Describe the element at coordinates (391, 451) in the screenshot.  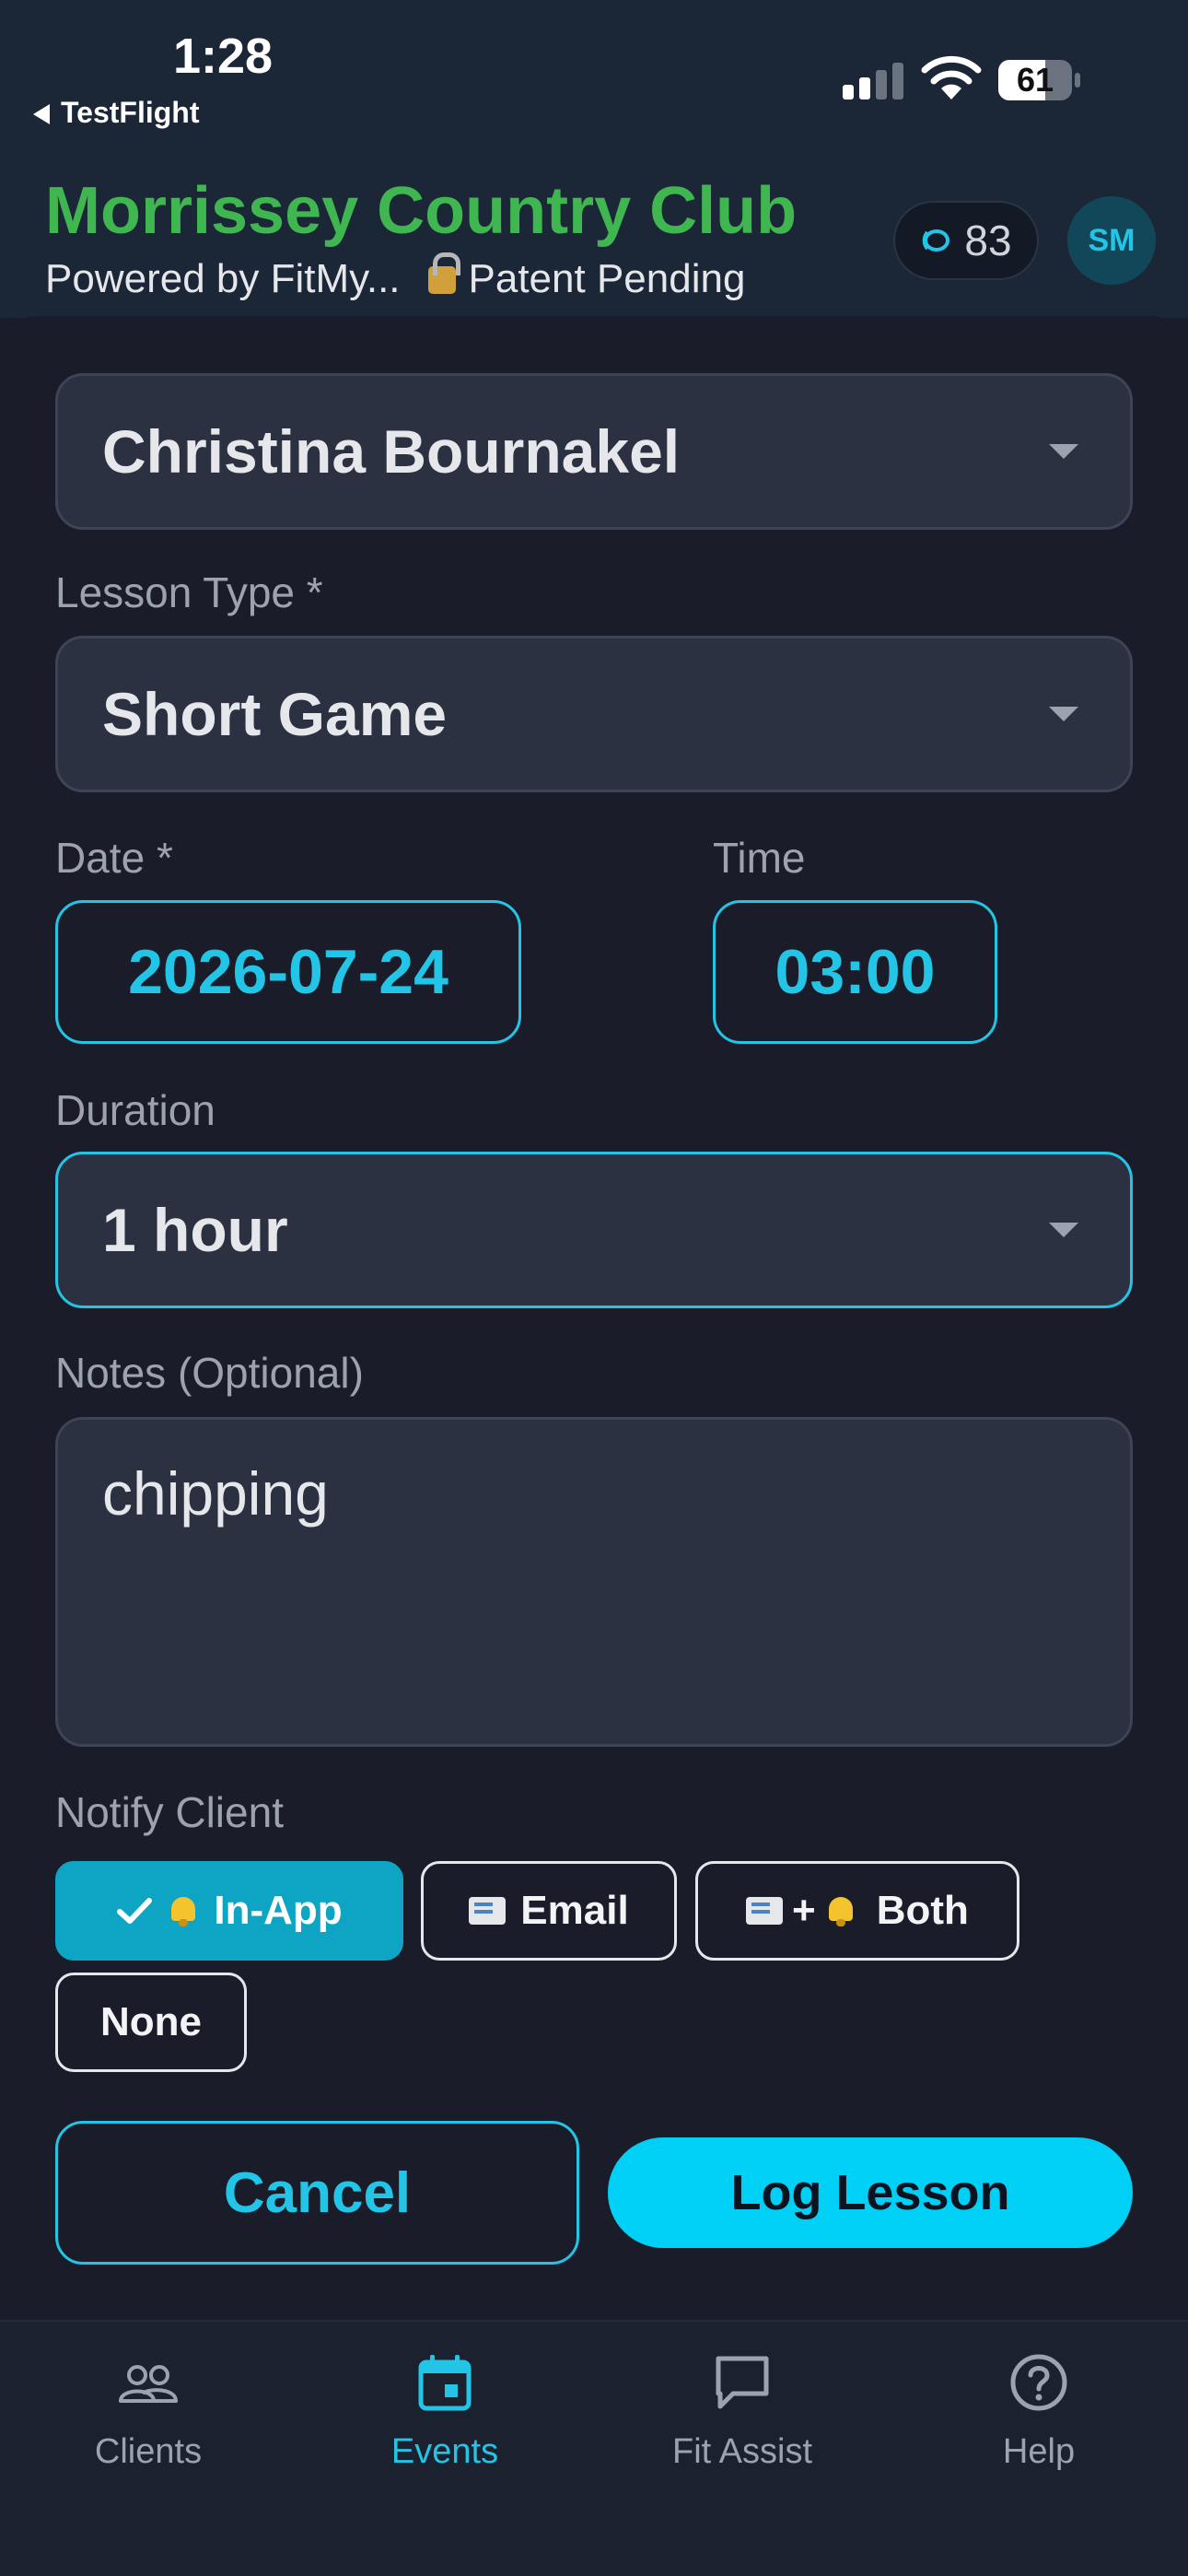
I see `client-select-value: Christina Bournakel` at that location.